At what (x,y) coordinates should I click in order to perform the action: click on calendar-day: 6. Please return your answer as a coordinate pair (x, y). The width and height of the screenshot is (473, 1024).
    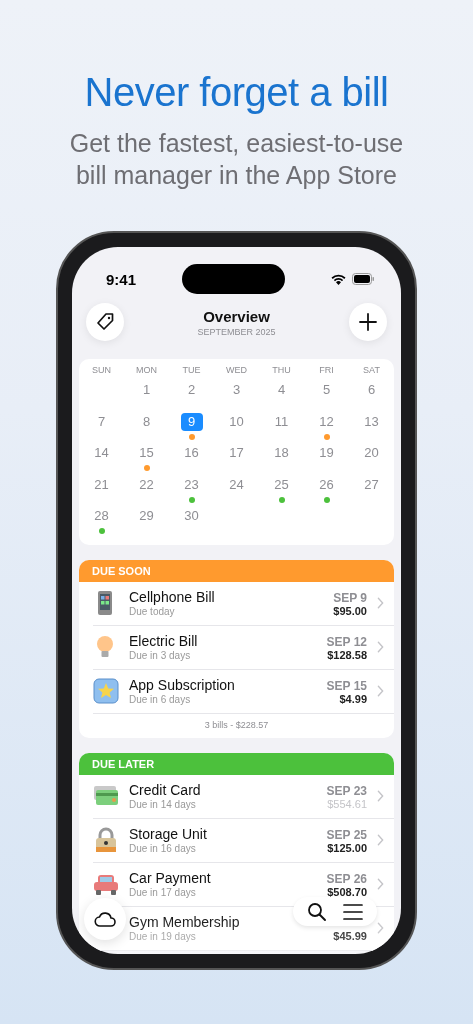
    Looking at the image, I should click on (371, 390).